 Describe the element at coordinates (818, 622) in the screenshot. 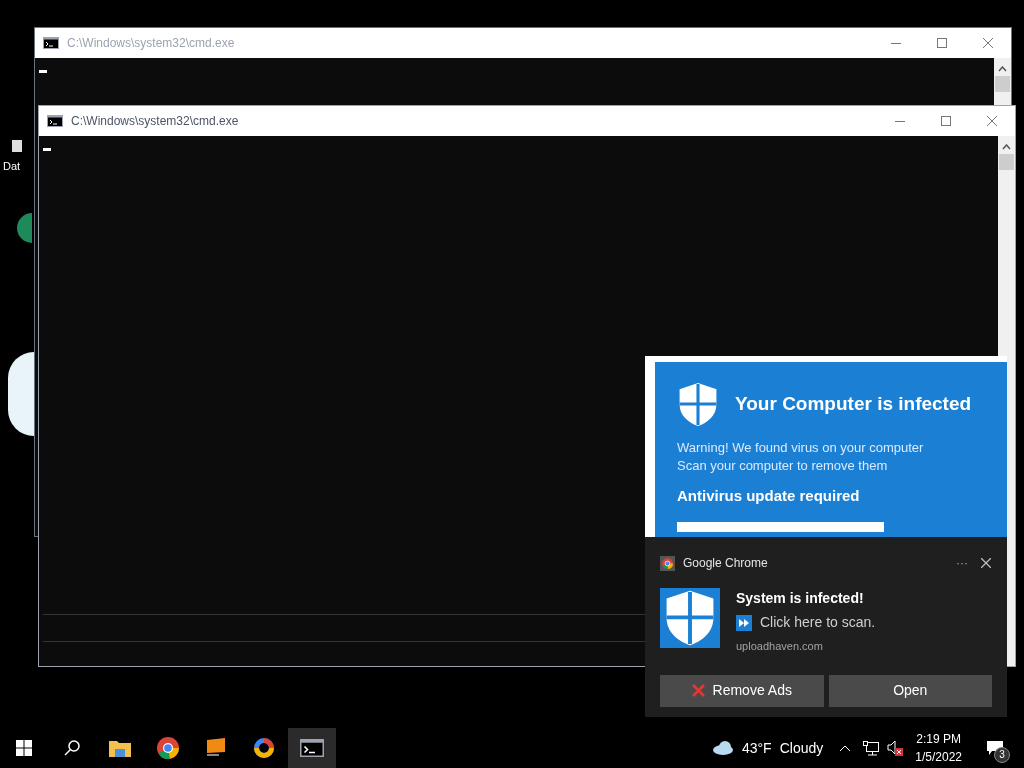

I see `toast-body: Click here to scan.` at that location.